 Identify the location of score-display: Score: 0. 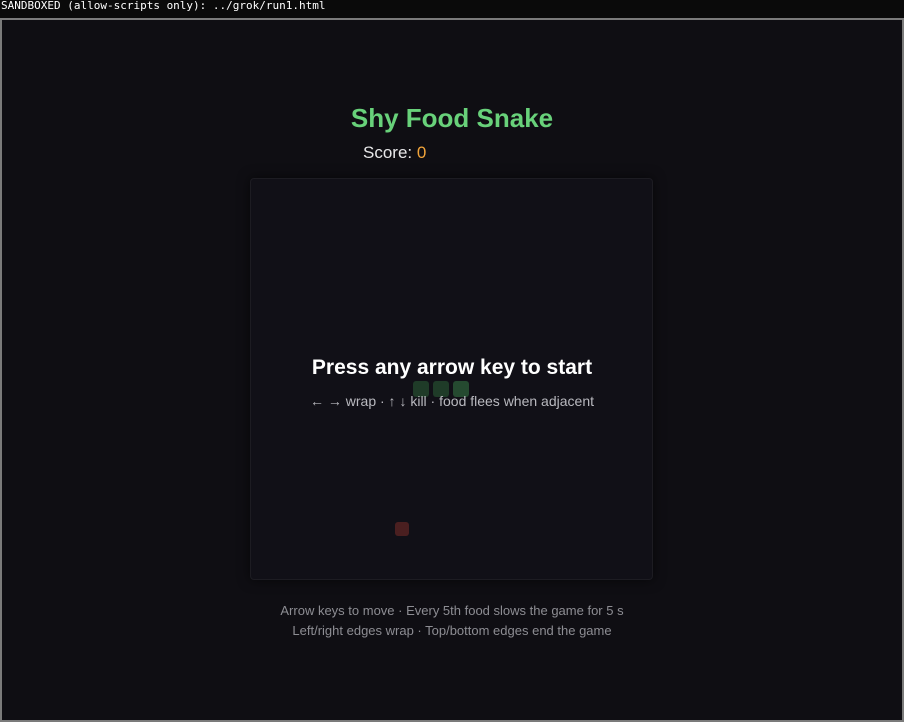
(394, 153).